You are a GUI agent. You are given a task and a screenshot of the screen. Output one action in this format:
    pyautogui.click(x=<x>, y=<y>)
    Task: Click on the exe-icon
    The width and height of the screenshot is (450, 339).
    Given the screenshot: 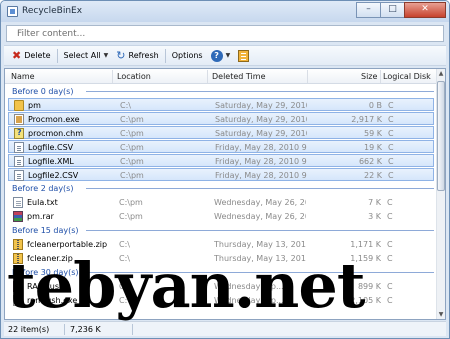 What is the action you would take?
    pyautogui.click(x=19, y=119)
    